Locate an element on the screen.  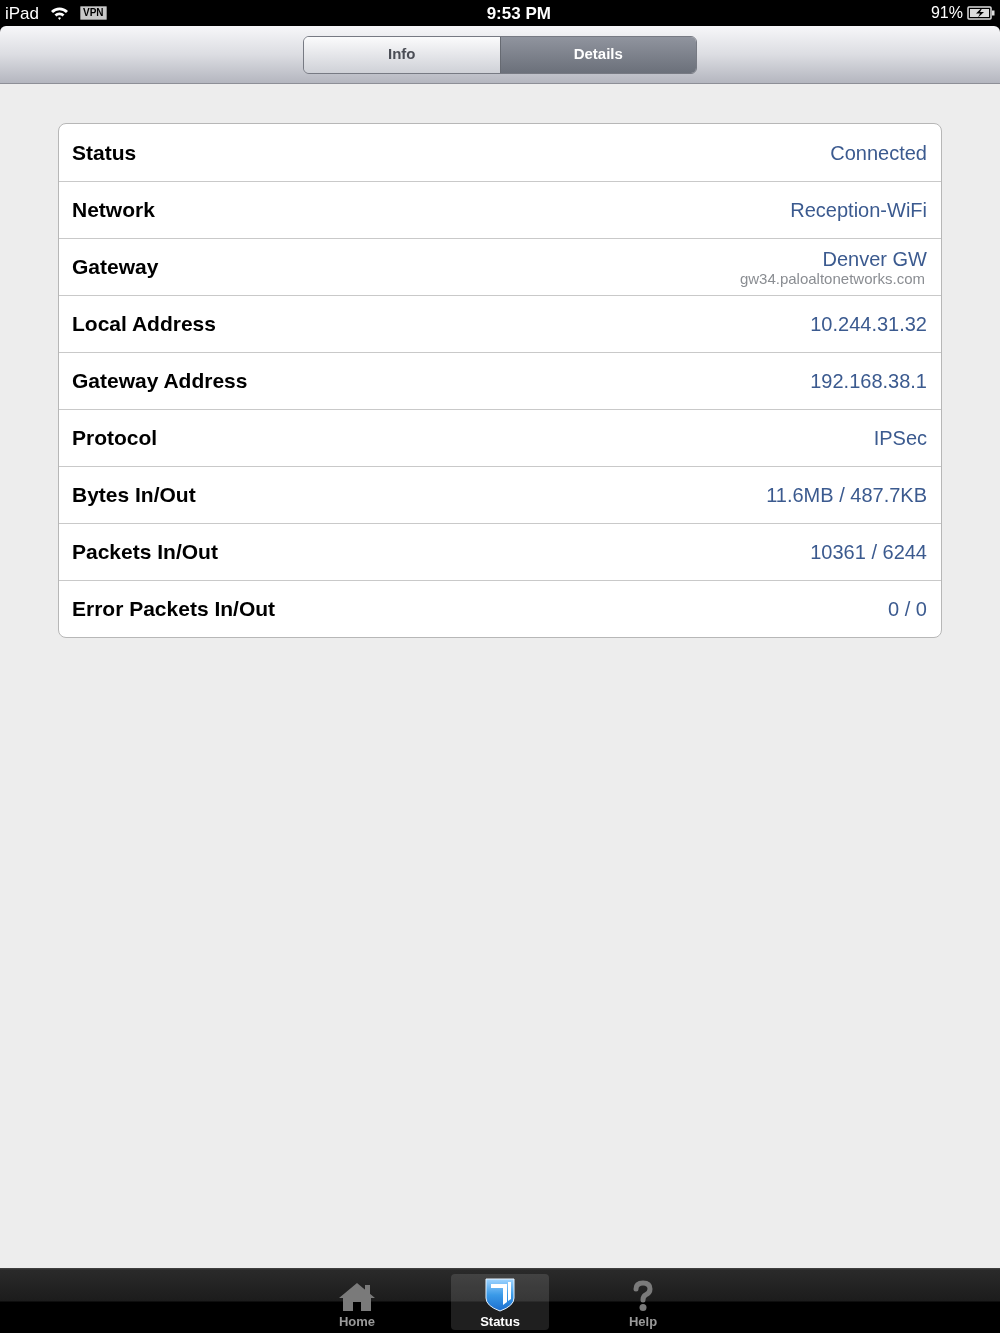
row-label: Local Address is located at coordinates (144, 324).